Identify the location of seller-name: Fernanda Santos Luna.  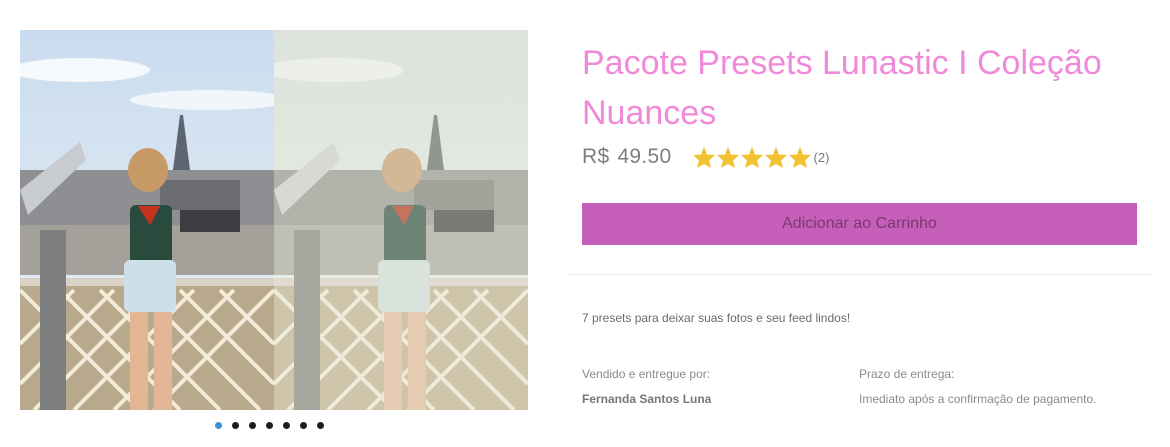
(647, 399).